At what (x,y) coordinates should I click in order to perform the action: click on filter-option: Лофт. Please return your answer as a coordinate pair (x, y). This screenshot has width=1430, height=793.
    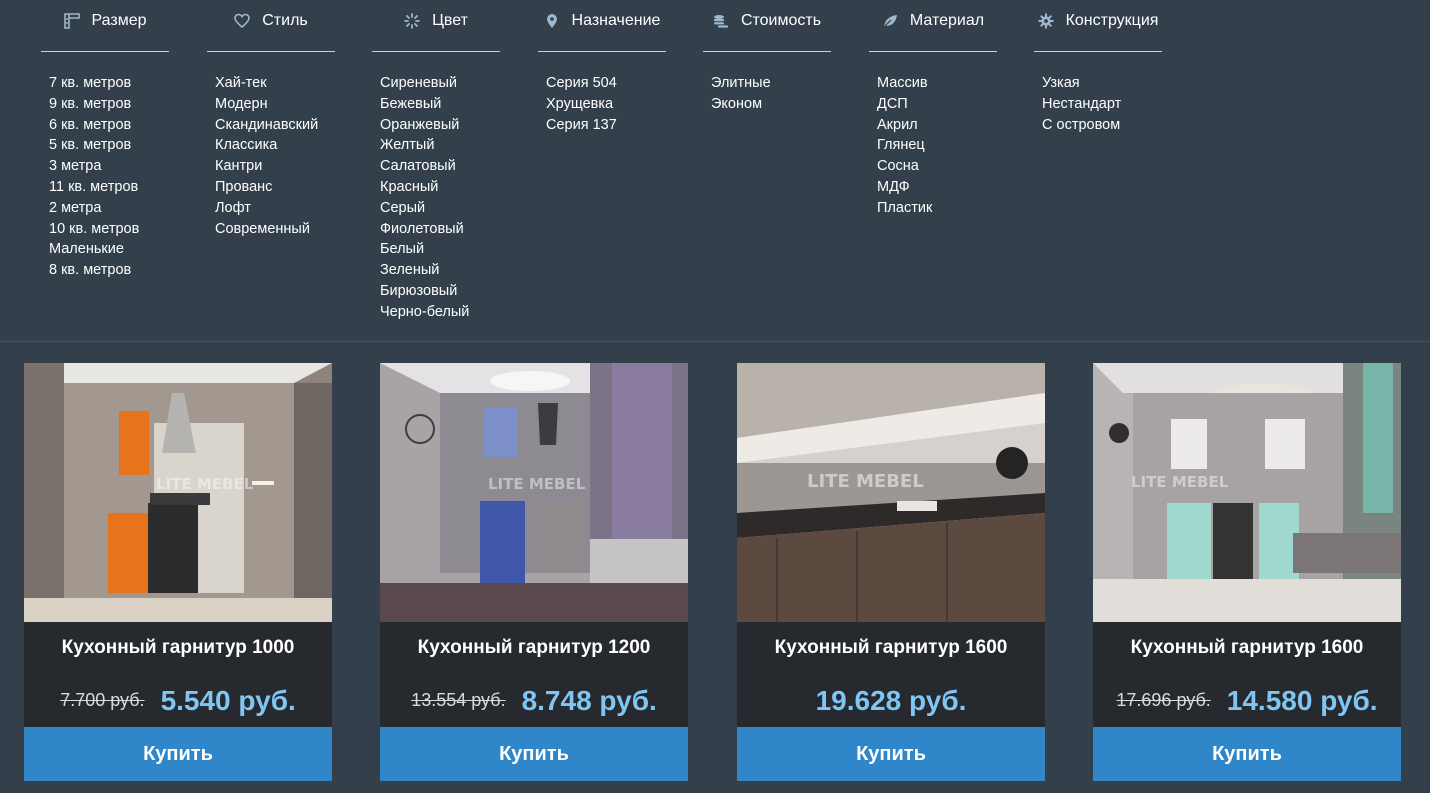
    Looking at the image, I should click on (275, 208).